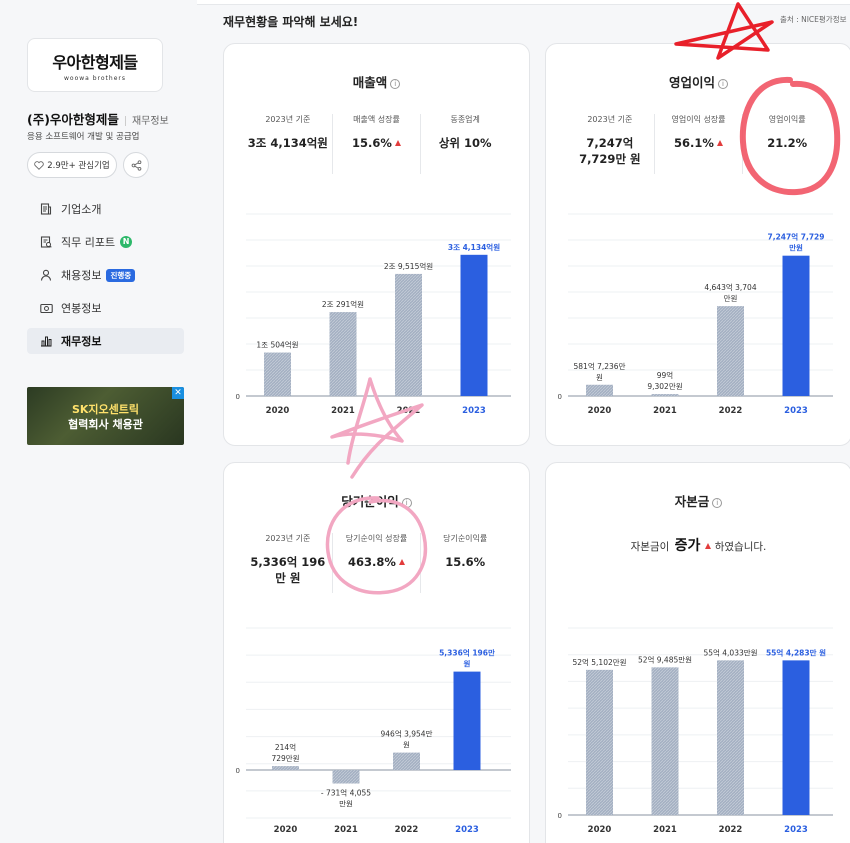 The height and width of the screenshot is (843, 850). I want to click on divider, so click(125, 120).